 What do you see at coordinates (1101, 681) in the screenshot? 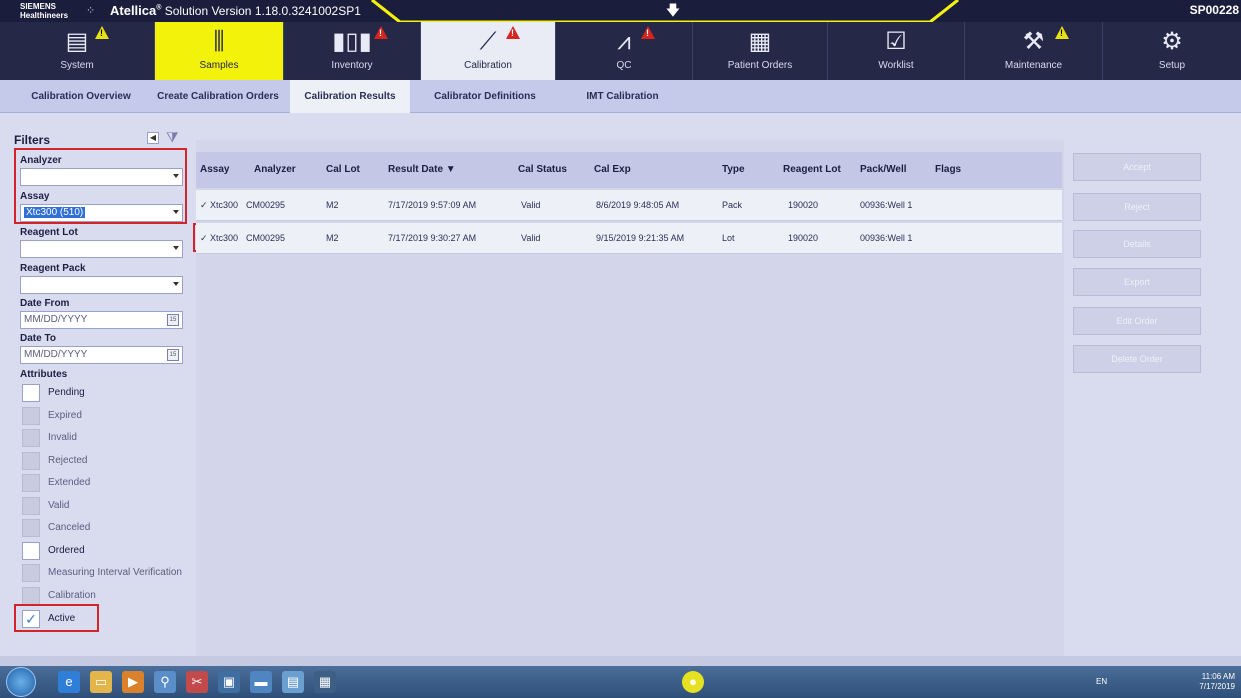
I see `language-indicator: EN` at bounding box center [1101, 681].